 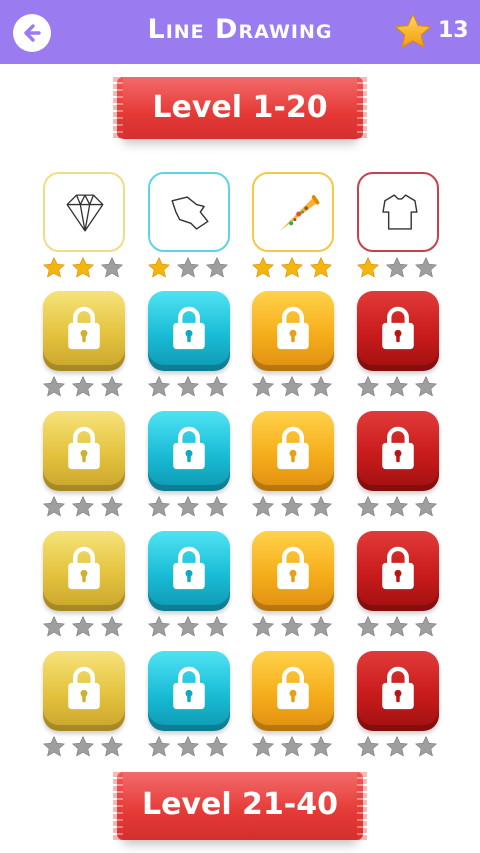 I want to click on level-range-banner-top: Level 1-20, so click(x=240, y=108).